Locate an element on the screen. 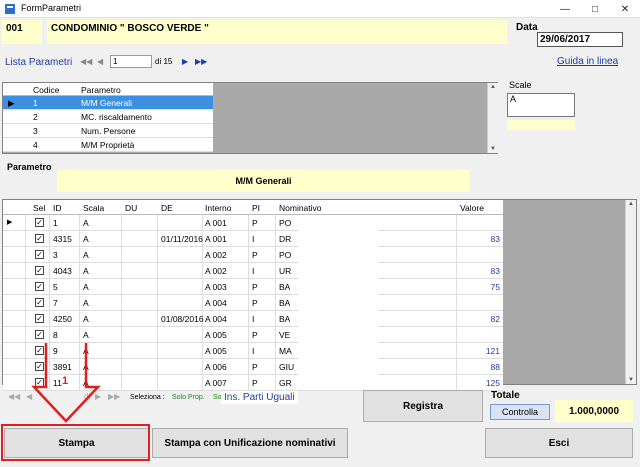 Image resolution: width=640 pixels, height=467 pixels. highlight-box is located at coordinates (75, 442).